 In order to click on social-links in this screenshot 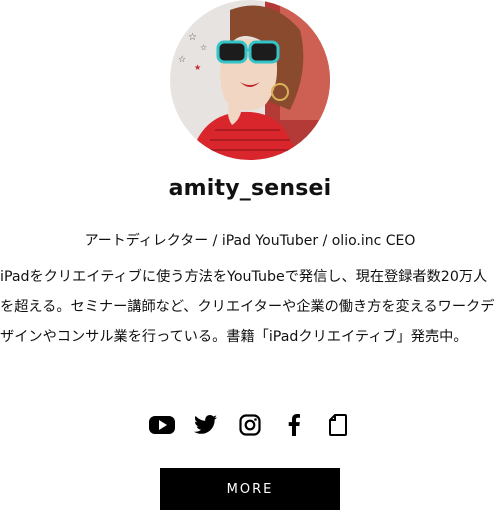, I will do `click(250, 425)`.